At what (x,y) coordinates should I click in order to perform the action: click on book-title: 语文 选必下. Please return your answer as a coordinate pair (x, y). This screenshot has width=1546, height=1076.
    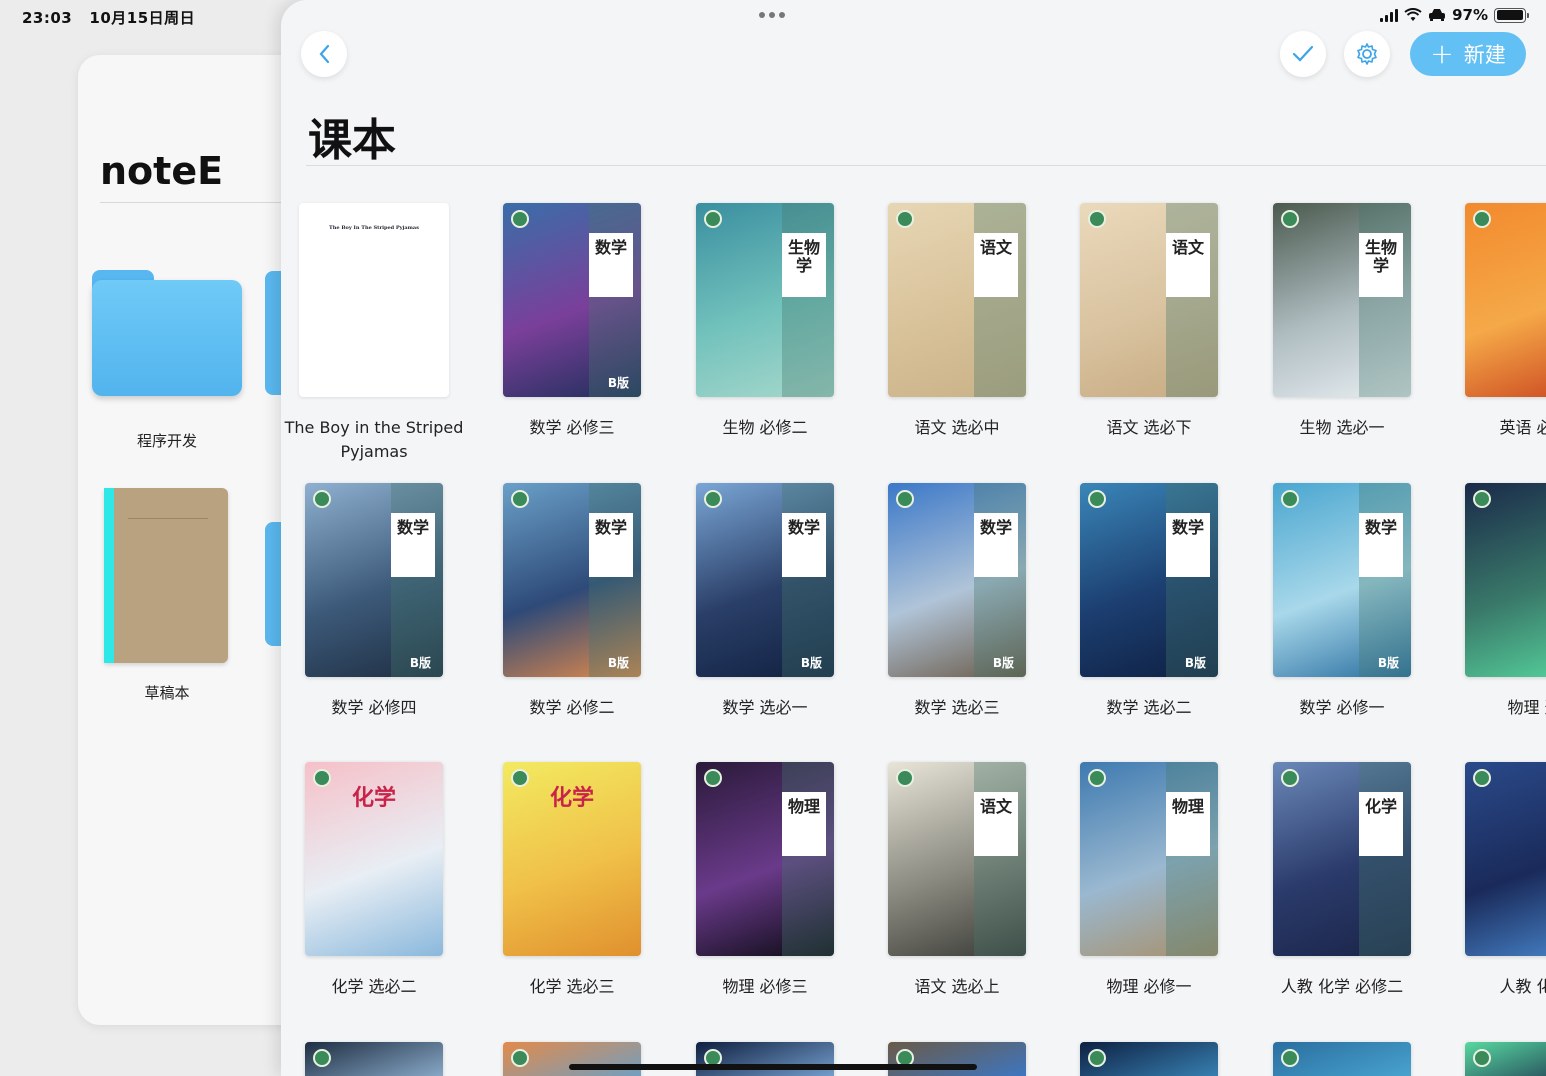
    Looking at the image, I should click on (1149, 428).